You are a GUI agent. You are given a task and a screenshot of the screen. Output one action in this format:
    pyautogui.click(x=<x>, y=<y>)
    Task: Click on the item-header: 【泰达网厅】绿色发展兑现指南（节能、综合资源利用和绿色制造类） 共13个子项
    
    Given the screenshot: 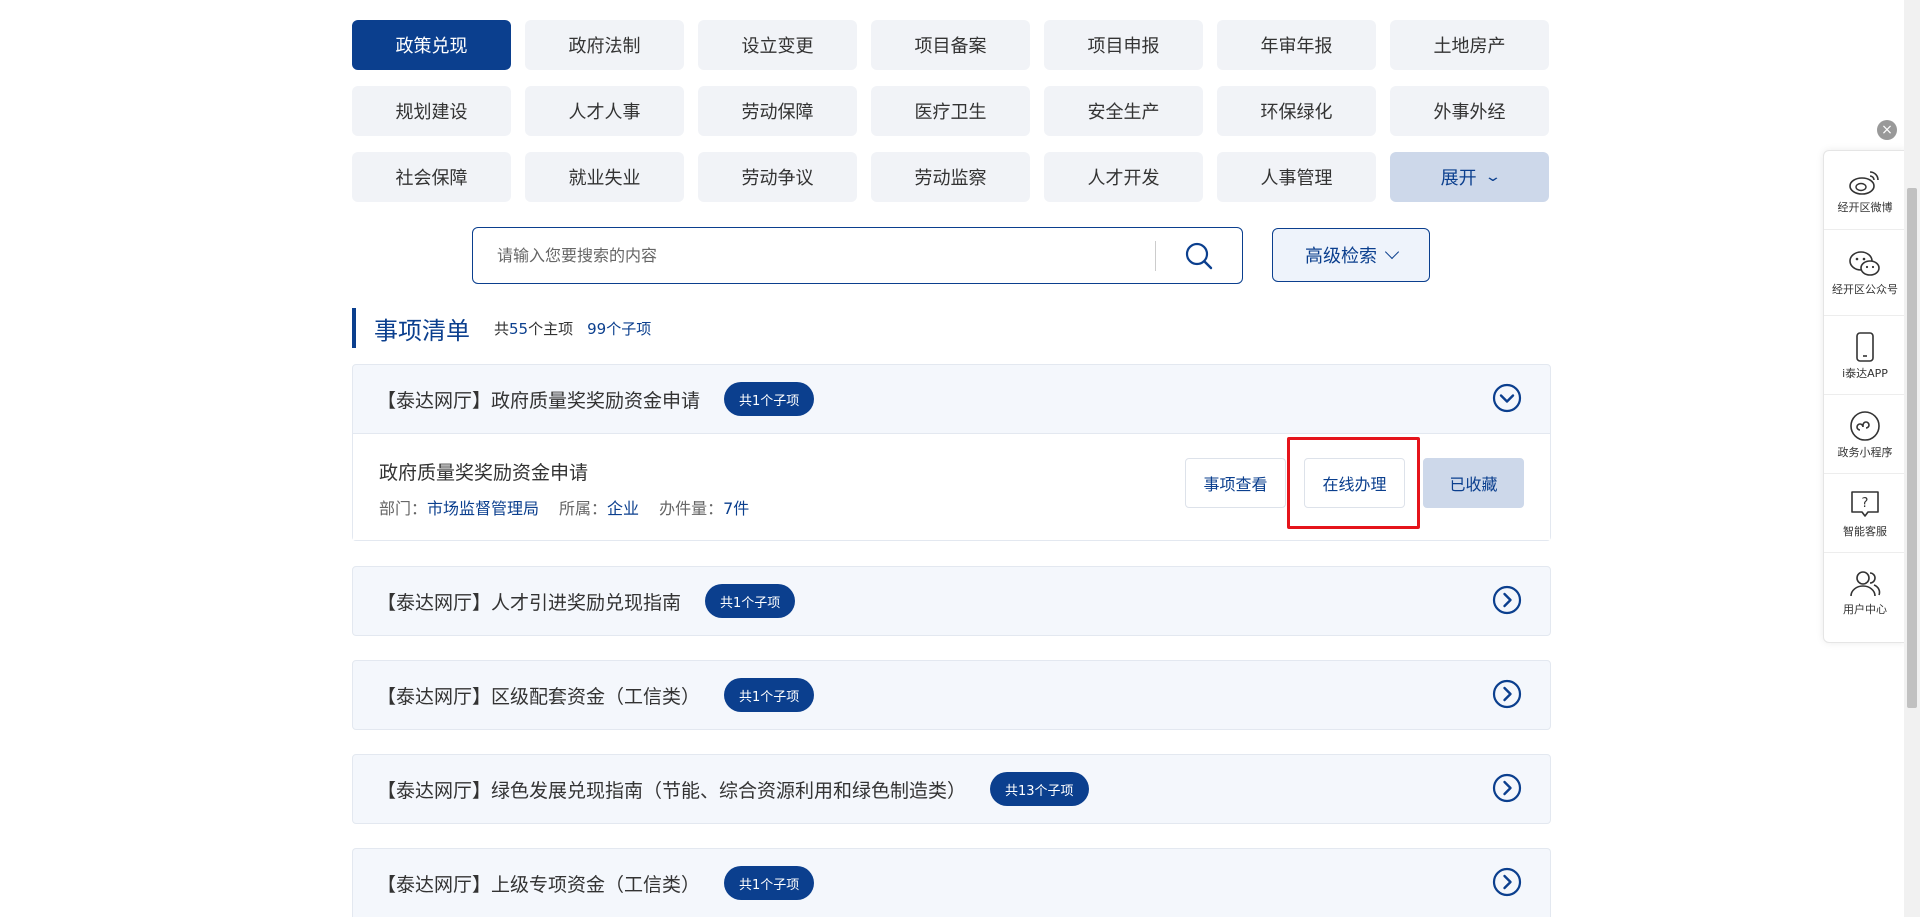 What is the action you would take?
    pyautogui.click(x=951, y=789)
    